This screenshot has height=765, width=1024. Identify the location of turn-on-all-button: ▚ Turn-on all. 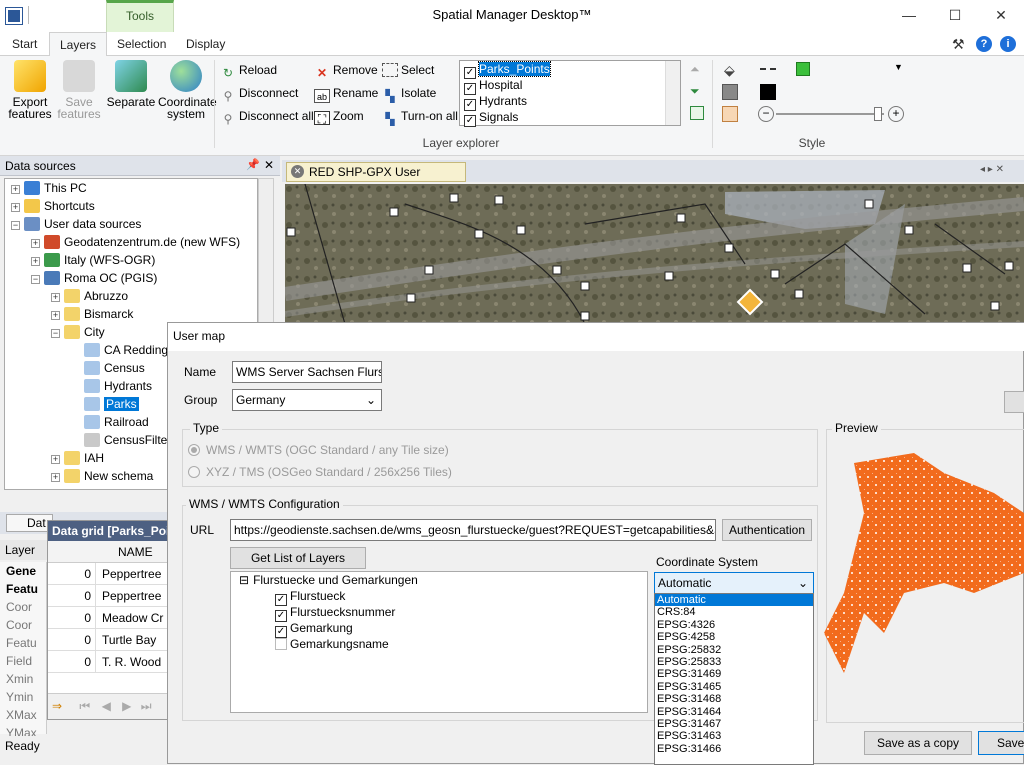
(420, 116).